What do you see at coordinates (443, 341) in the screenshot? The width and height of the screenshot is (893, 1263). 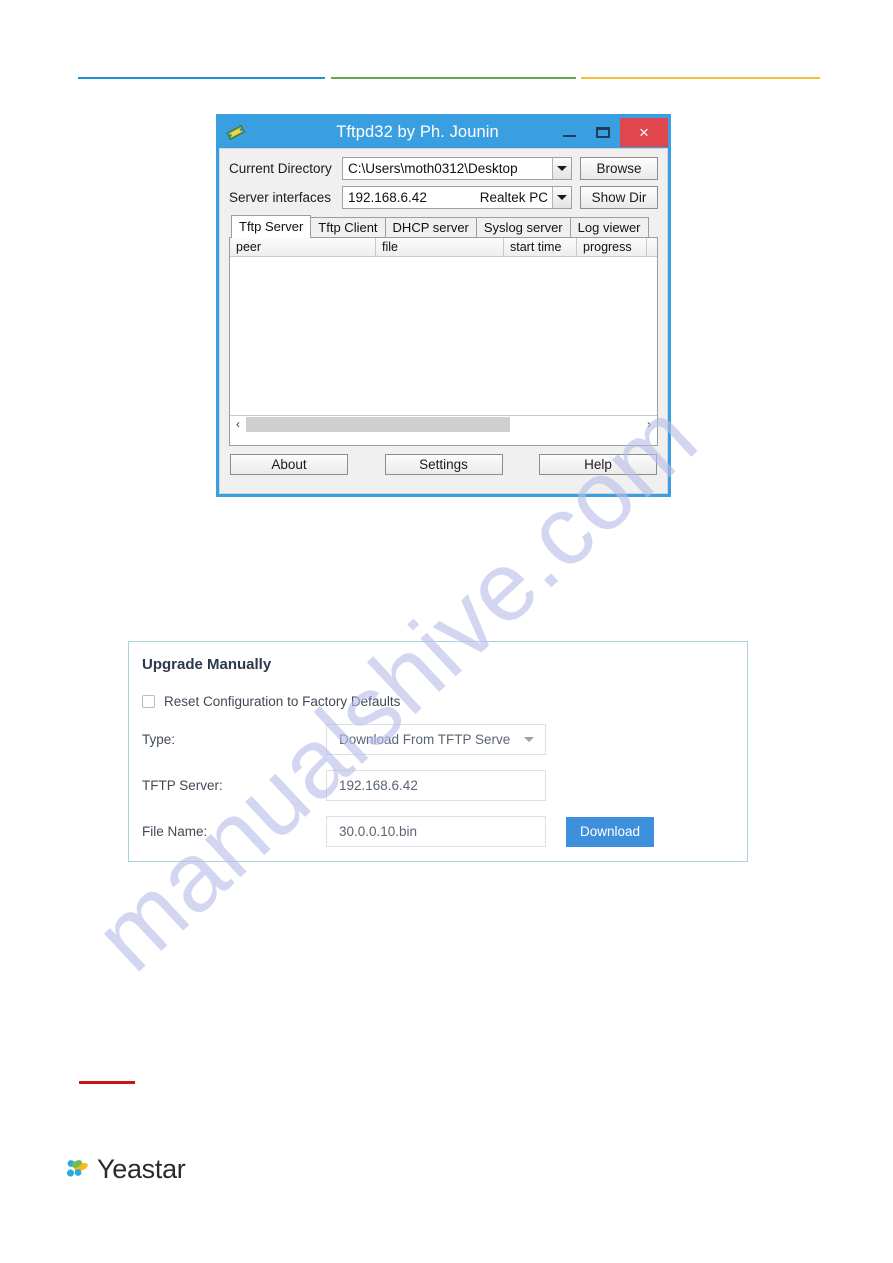 I see `transfer-list-panel: peer file start time progress ‹ ›` at bounding box center [443, 341].